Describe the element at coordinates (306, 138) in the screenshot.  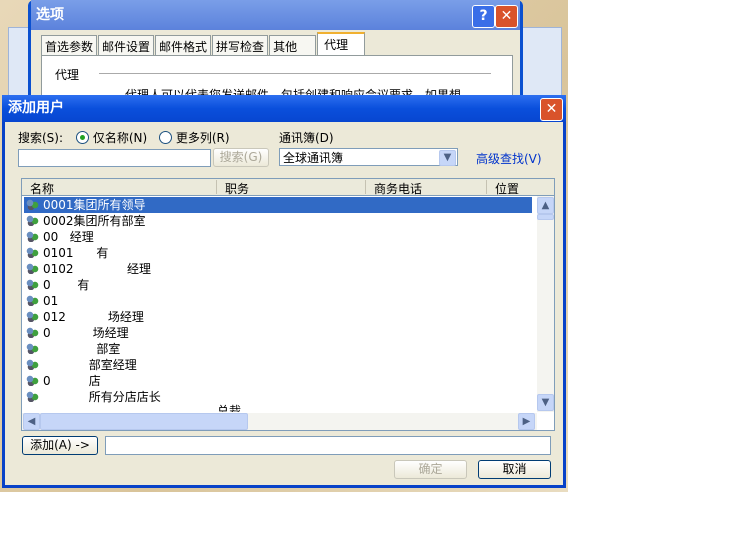
I see `addressbook-label: 通讯簿(D)` at that location.